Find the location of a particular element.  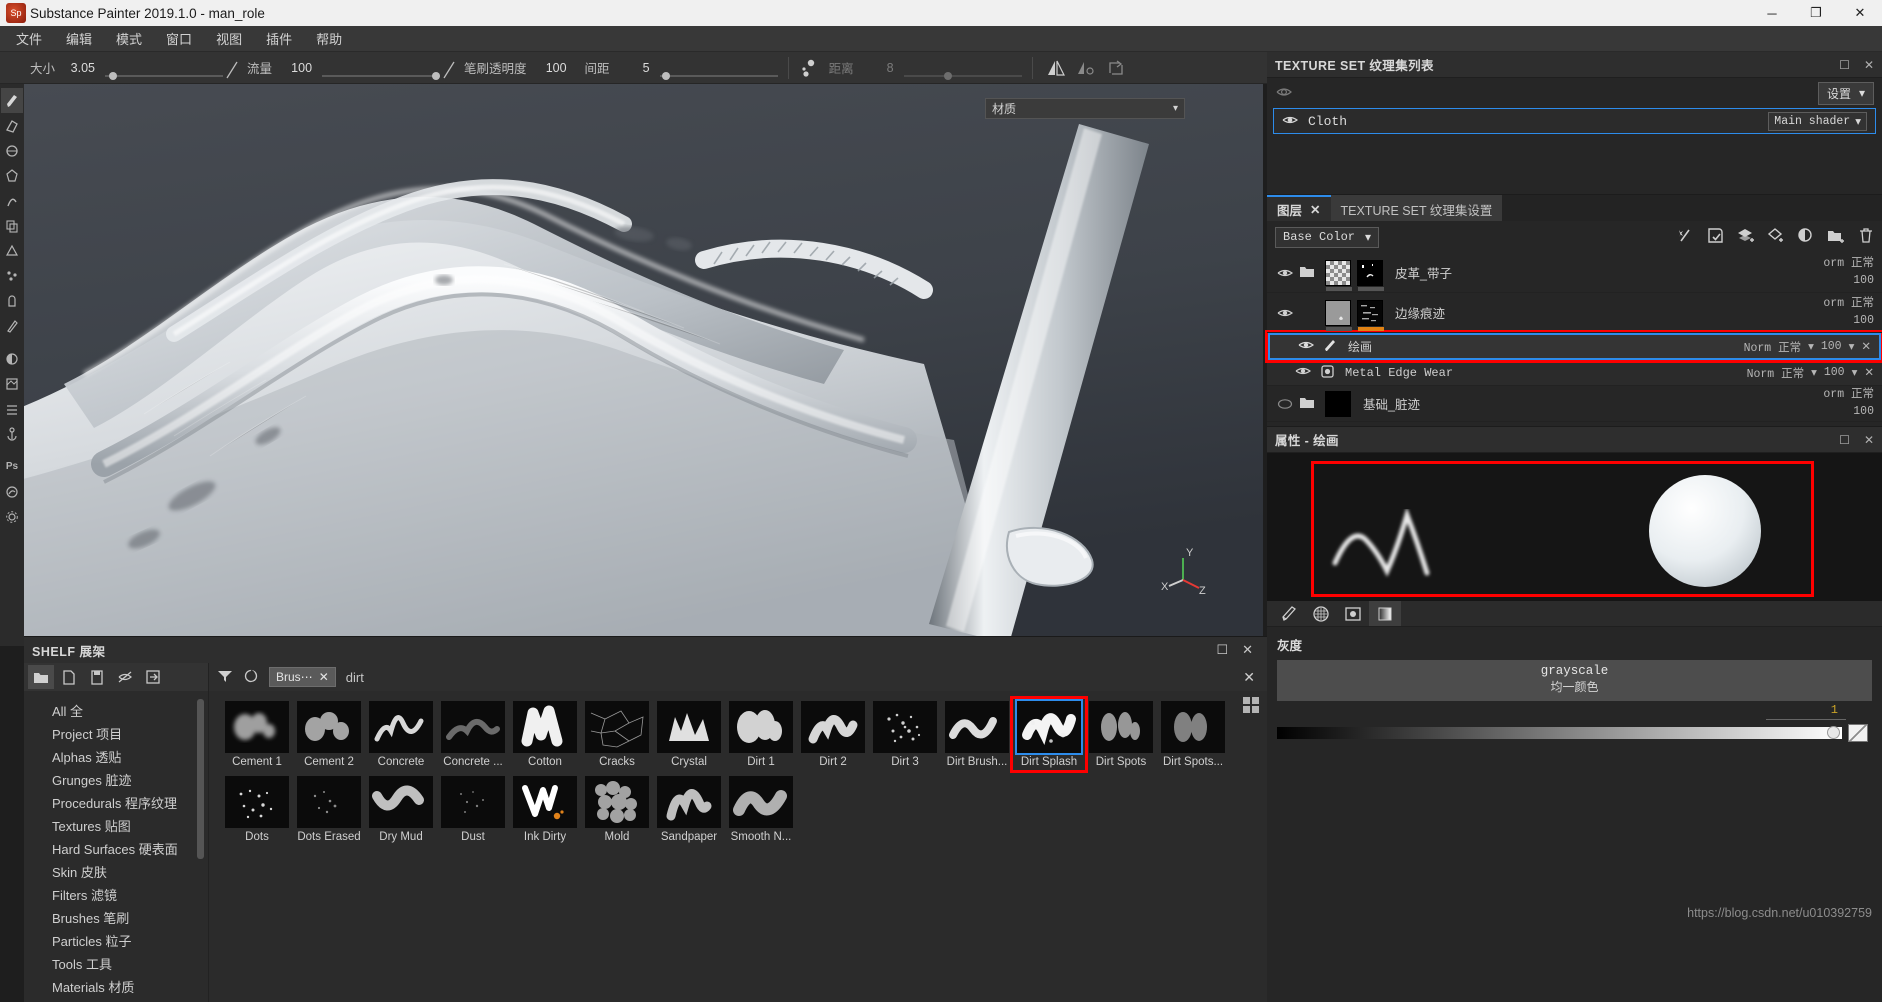

layer-row: 边缘痕迹 orm 正常 100 is located at coordinates (1574, 313).